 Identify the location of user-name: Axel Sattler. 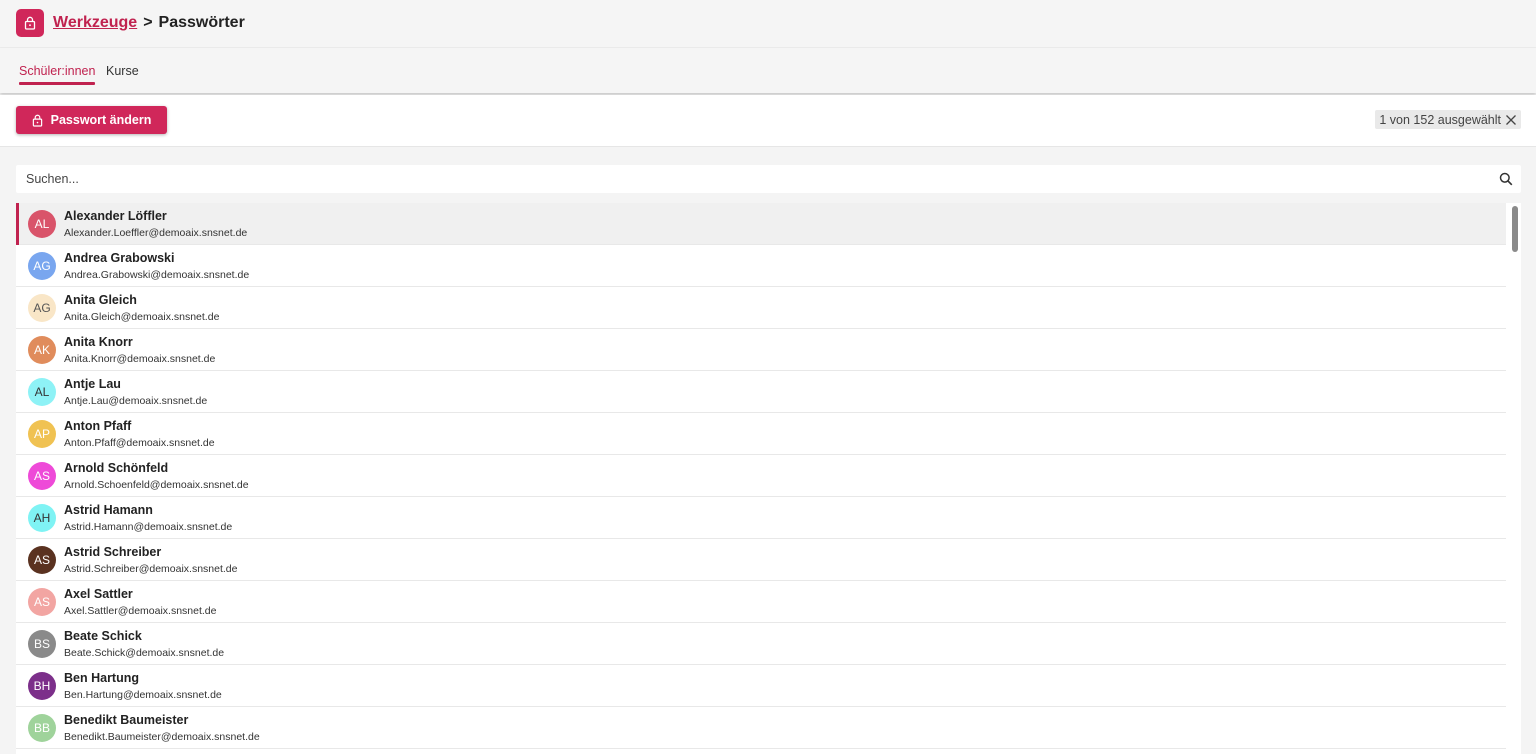
(98, 594).